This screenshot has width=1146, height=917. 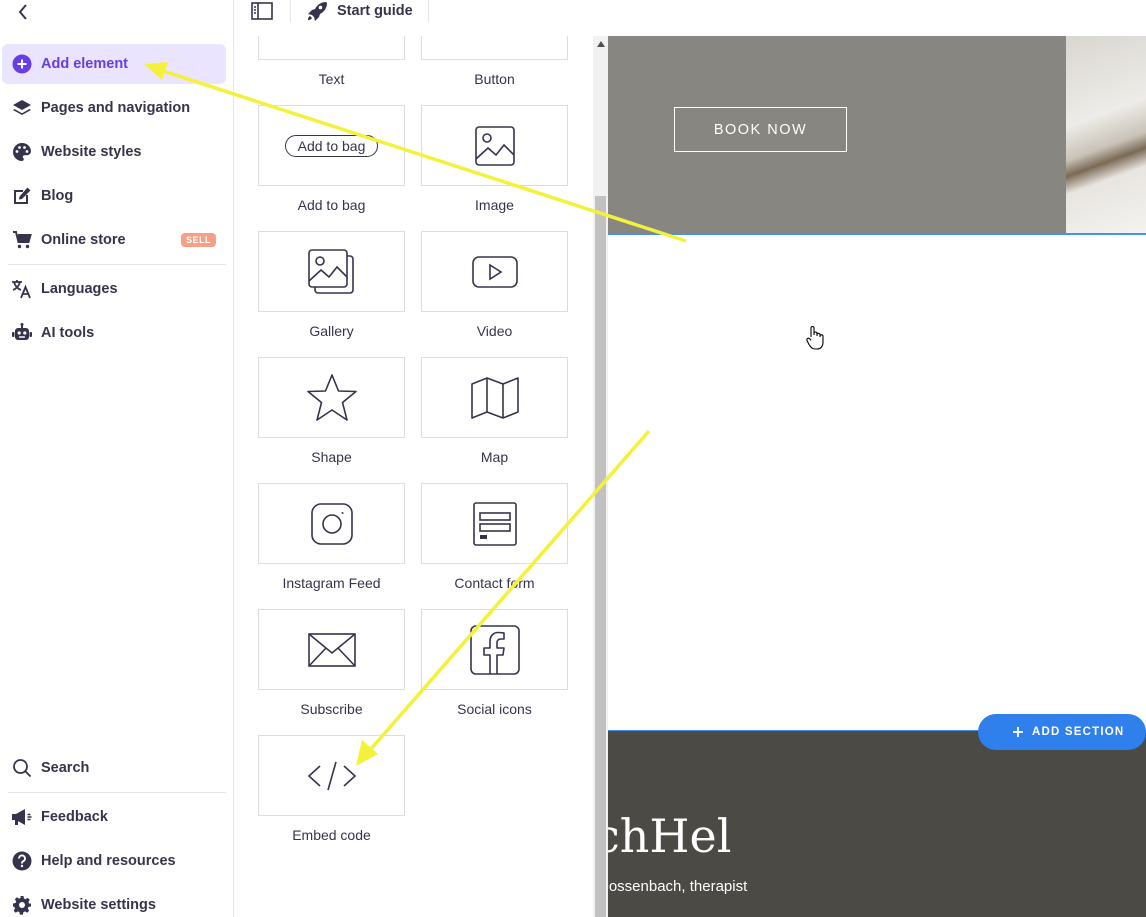 I want to click on element-tile-map, so click(x=494, y=397).